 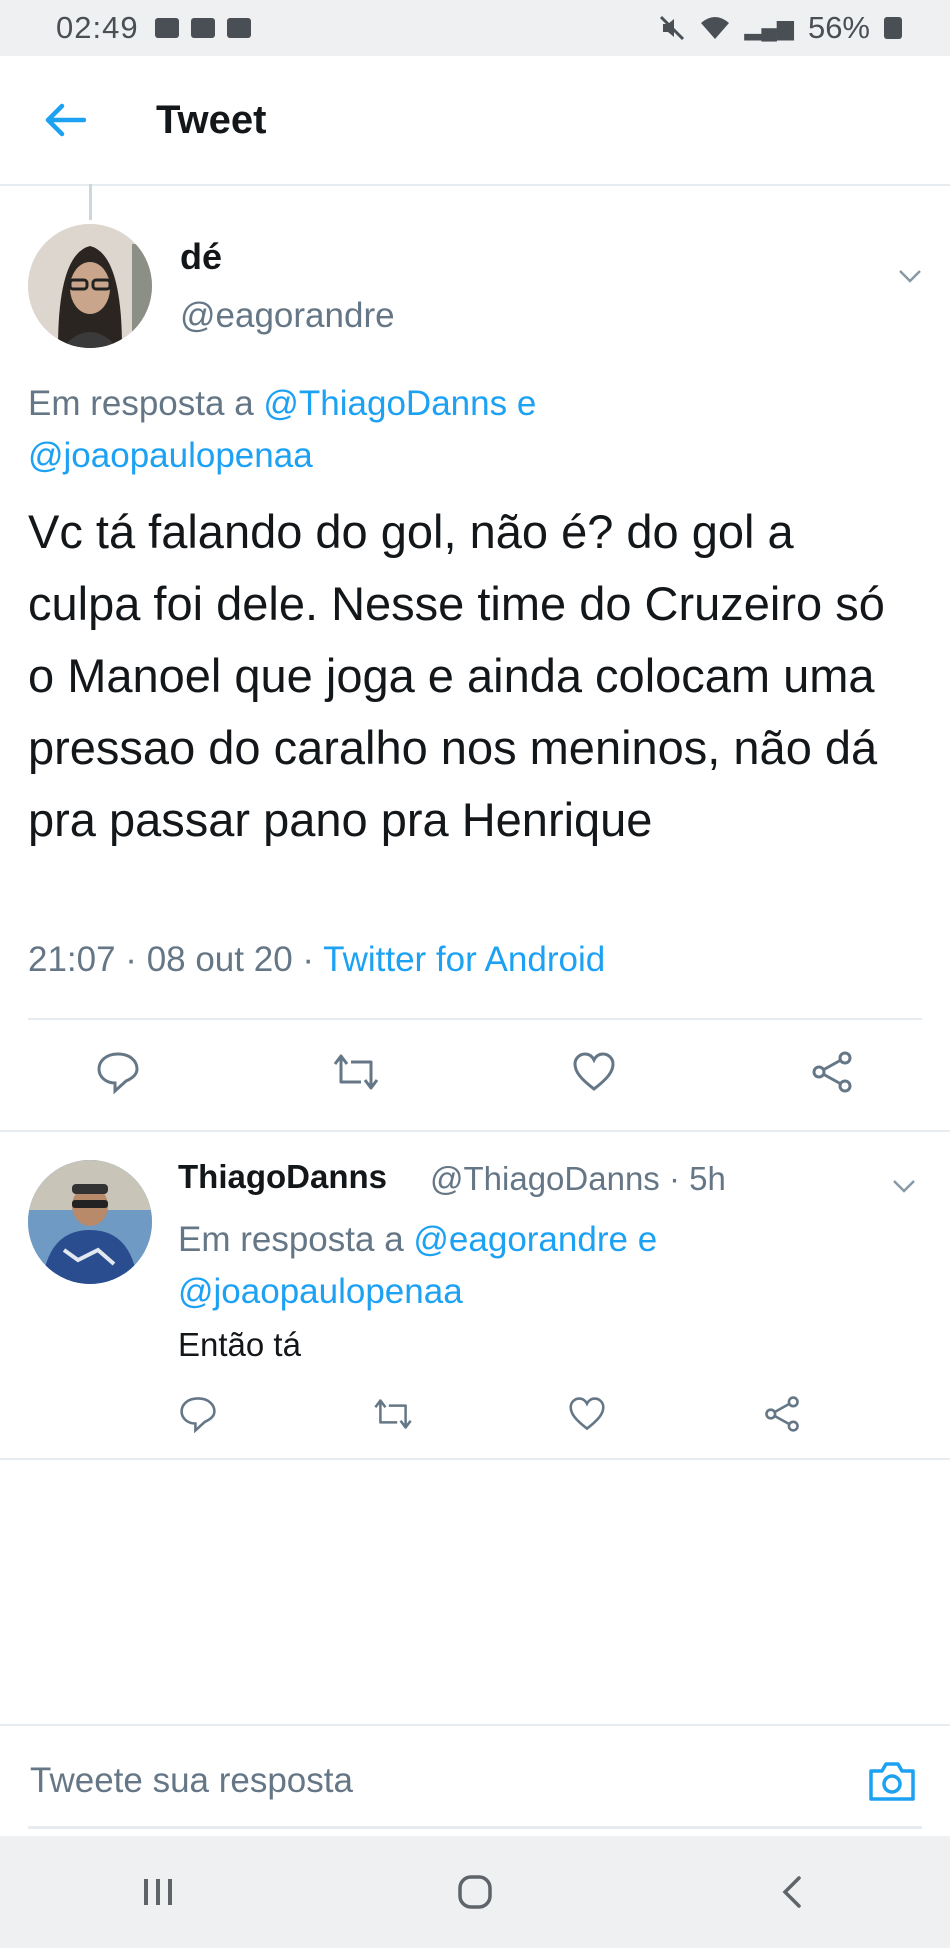 I want to click on reply-input, so click(x=430, y=1781).